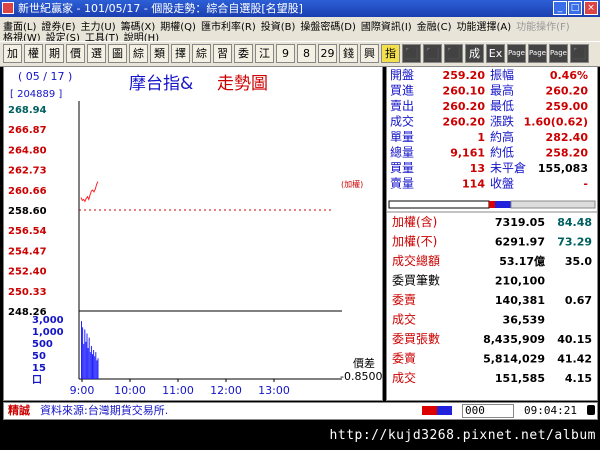 Image resolution: width=600 pixels, height=450 pixels. I want to click on stats-label: 加權(不), so click(414, 242).